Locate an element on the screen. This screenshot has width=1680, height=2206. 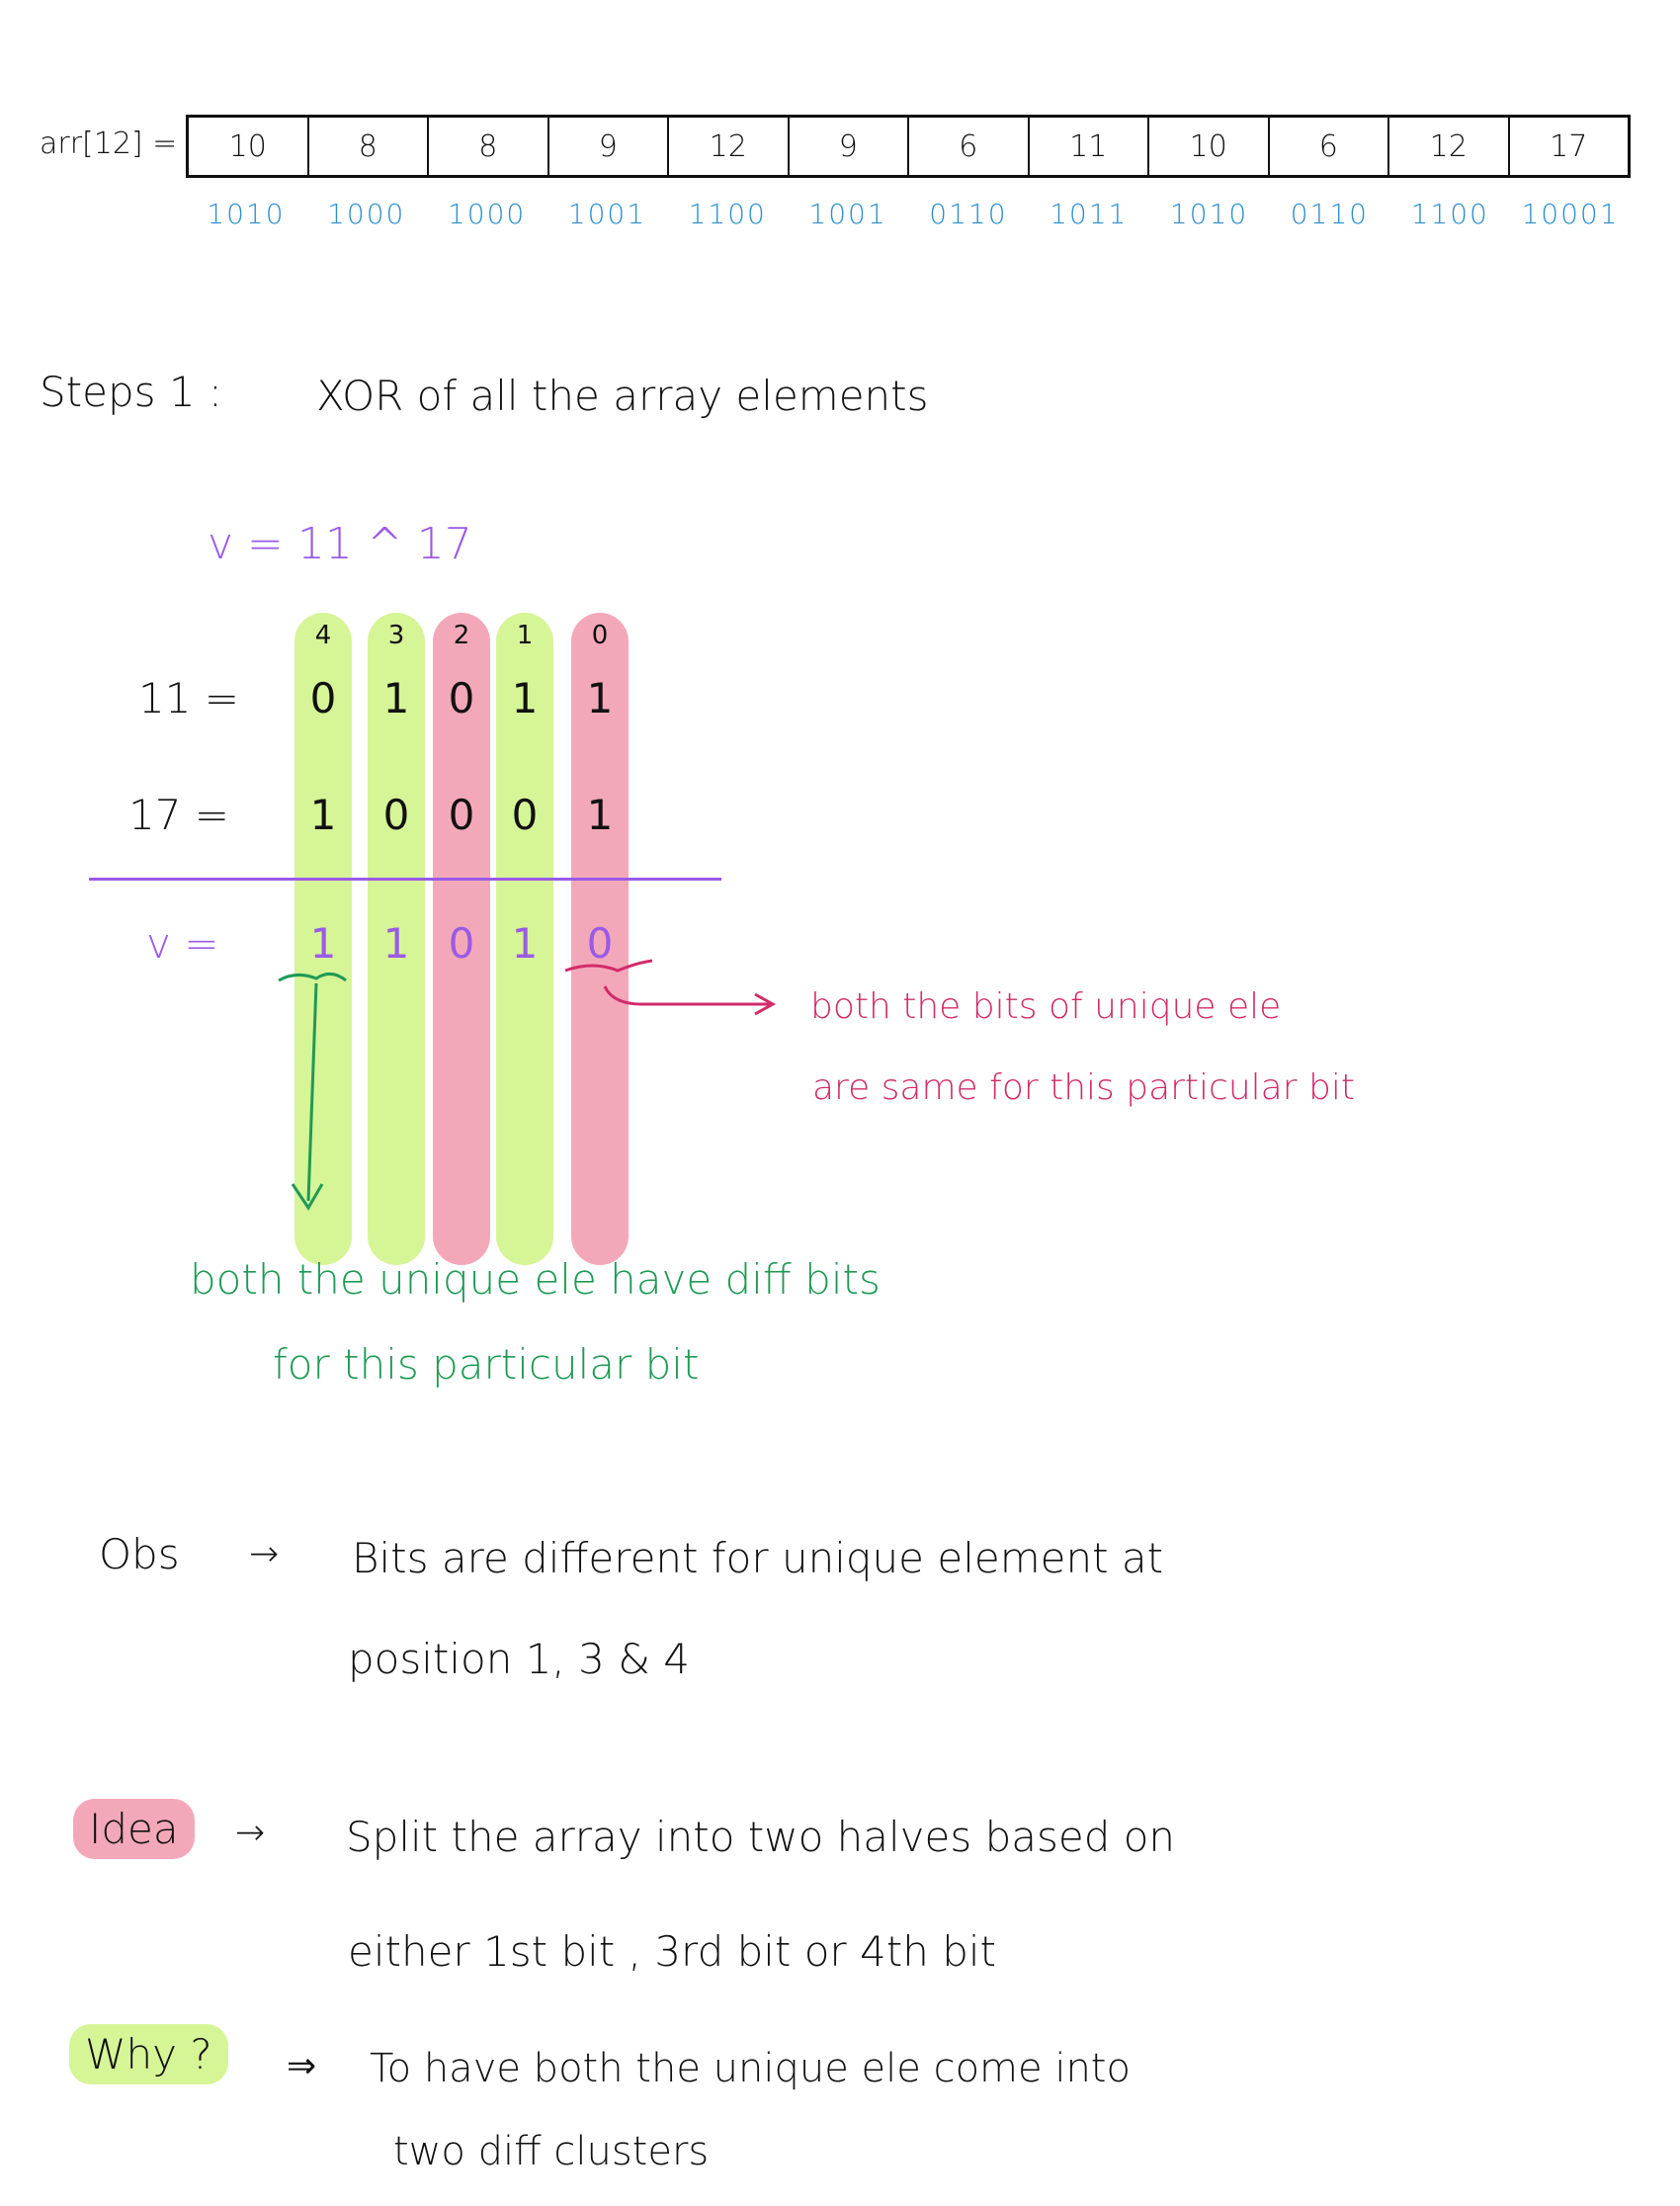
idea-tag: Idea is located at coordinates (134, 1829).